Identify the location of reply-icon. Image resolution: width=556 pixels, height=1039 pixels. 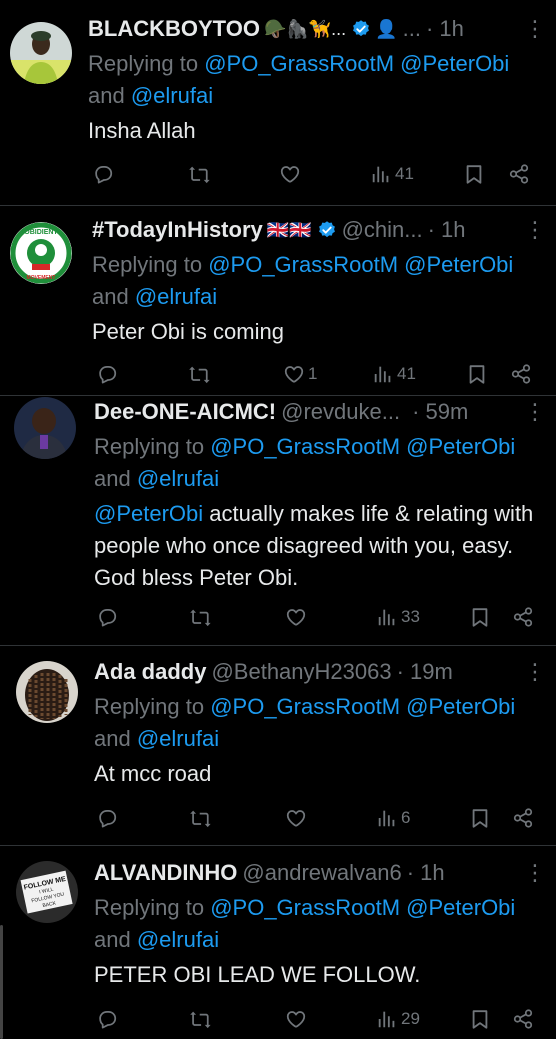
(107, 617).